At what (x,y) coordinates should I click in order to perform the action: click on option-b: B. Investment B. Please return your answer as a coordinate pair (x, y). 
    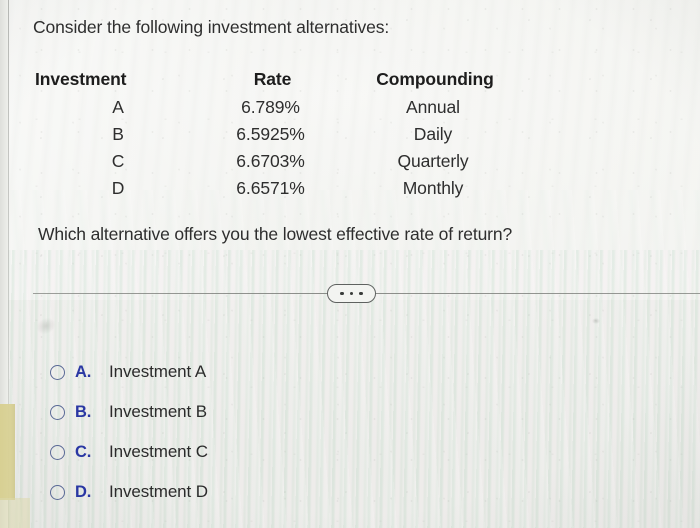
    Looking at the image, I should click on (129, 412).